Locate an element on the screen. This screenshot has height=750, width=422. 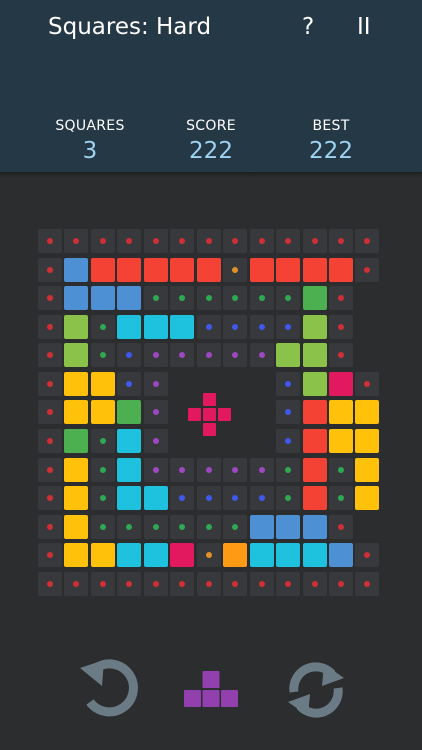
center-plus-piece is located at coordinates (210, 415).